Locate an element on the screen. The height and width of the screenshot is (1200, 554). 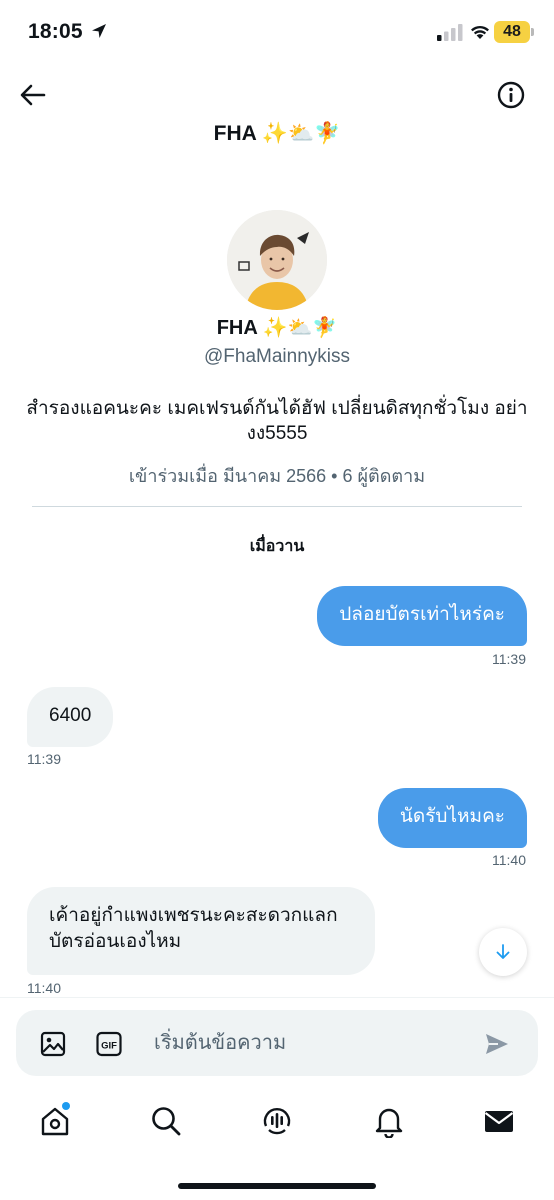
message-bubble-incoming: 6400 is located at coordinates (70, 717).